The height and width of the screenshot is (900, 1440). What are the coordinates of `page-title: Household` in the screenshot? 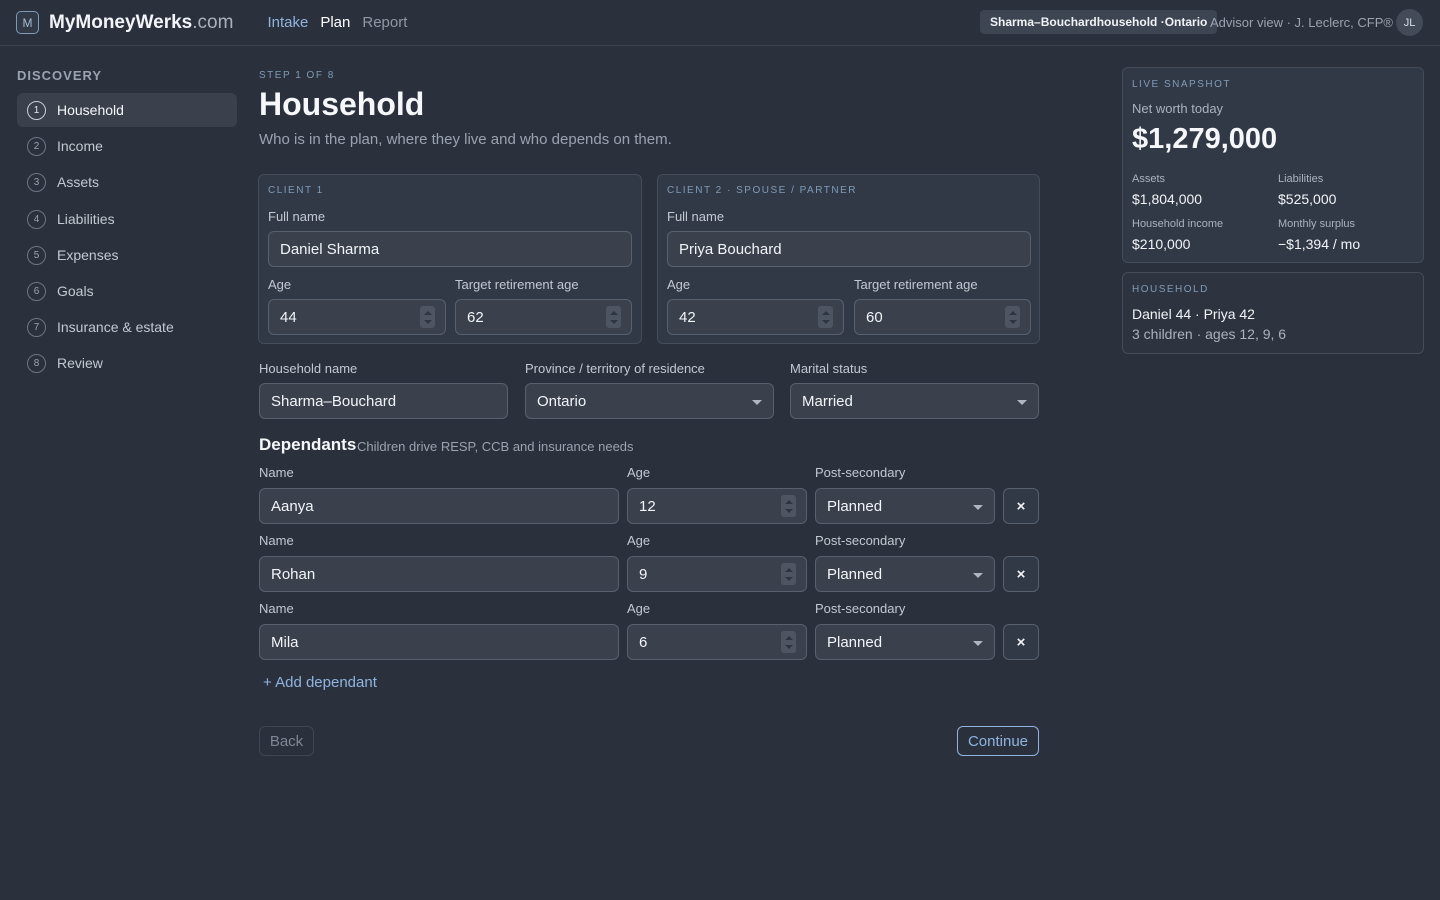 It's located at (342, 104).